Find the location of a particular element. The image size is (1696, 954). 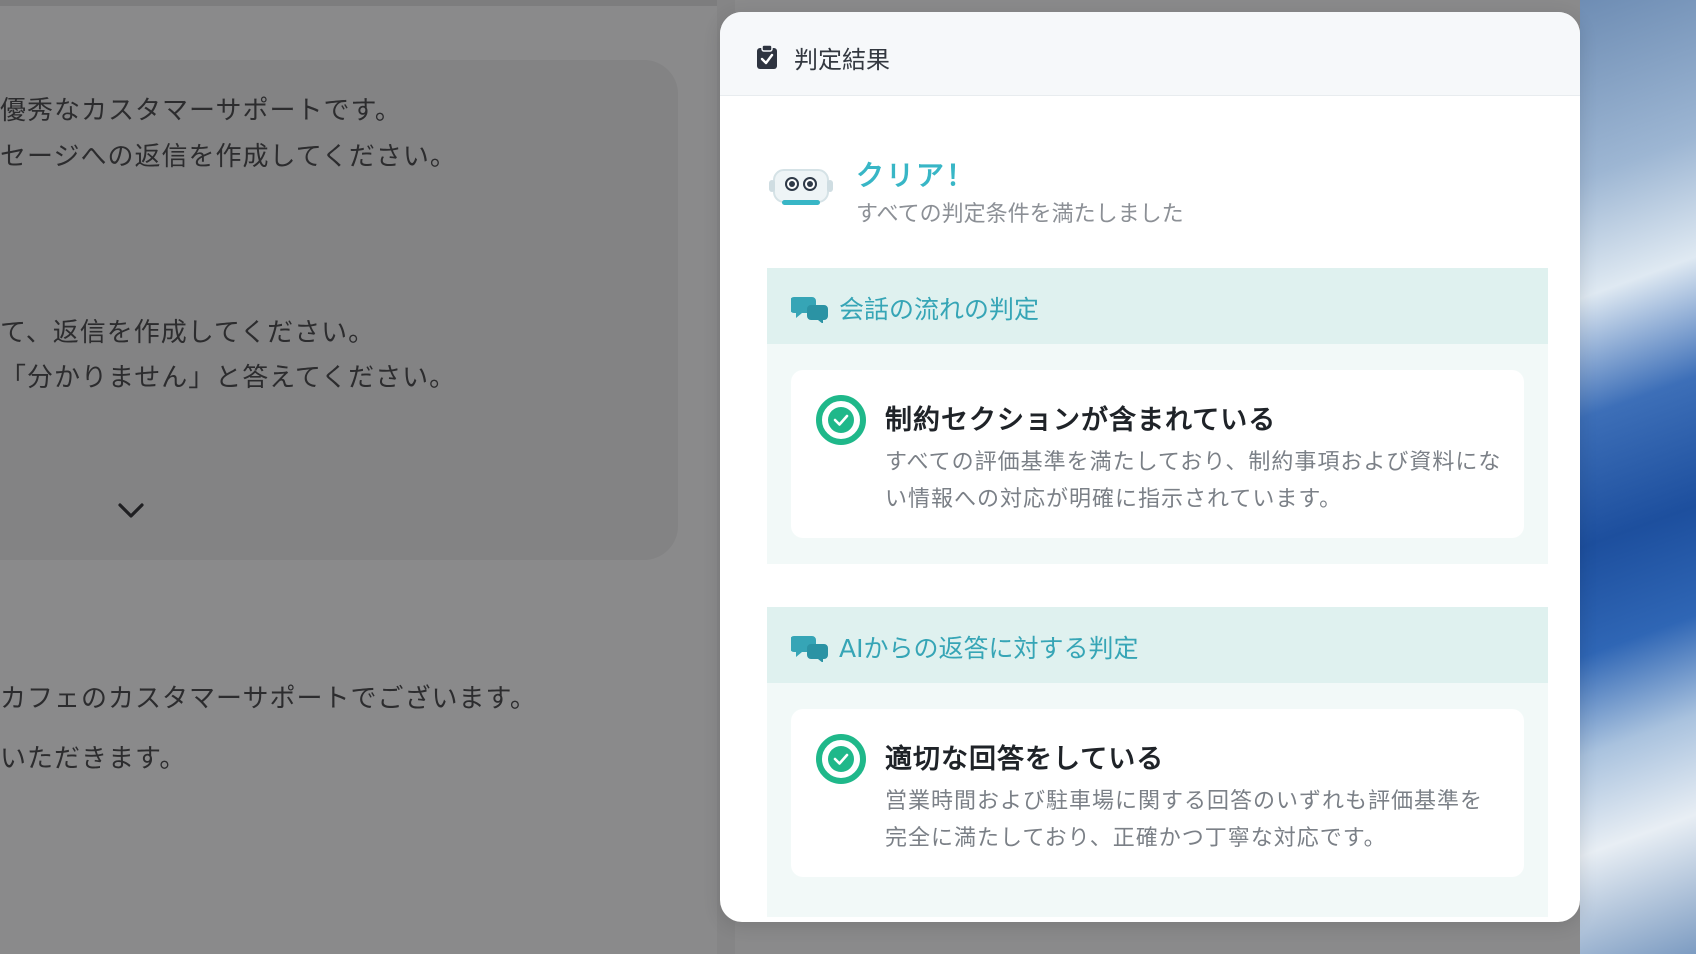

reply-line: カフェのカスタマーサポートでございます。 is located at coordinates (268, 699).